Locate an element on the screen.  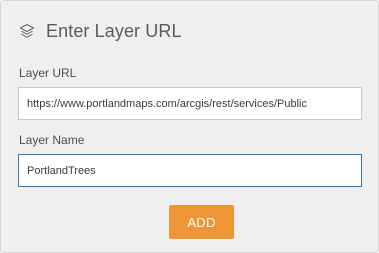
add-button: ADD is located at coordinates (201, 222).